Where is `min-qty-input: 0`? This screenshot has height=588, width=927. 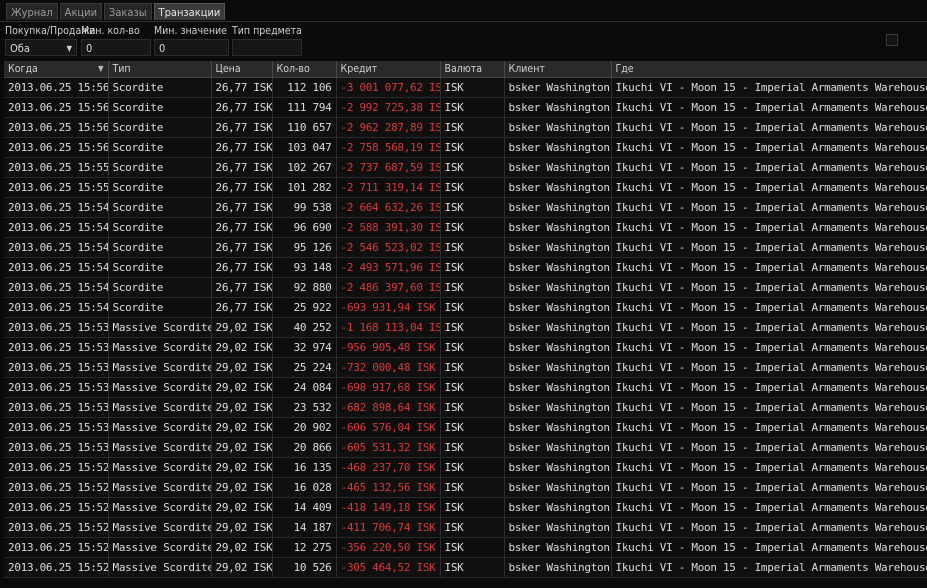
min-qty-input: 0 is located at coordinates (116, 47).